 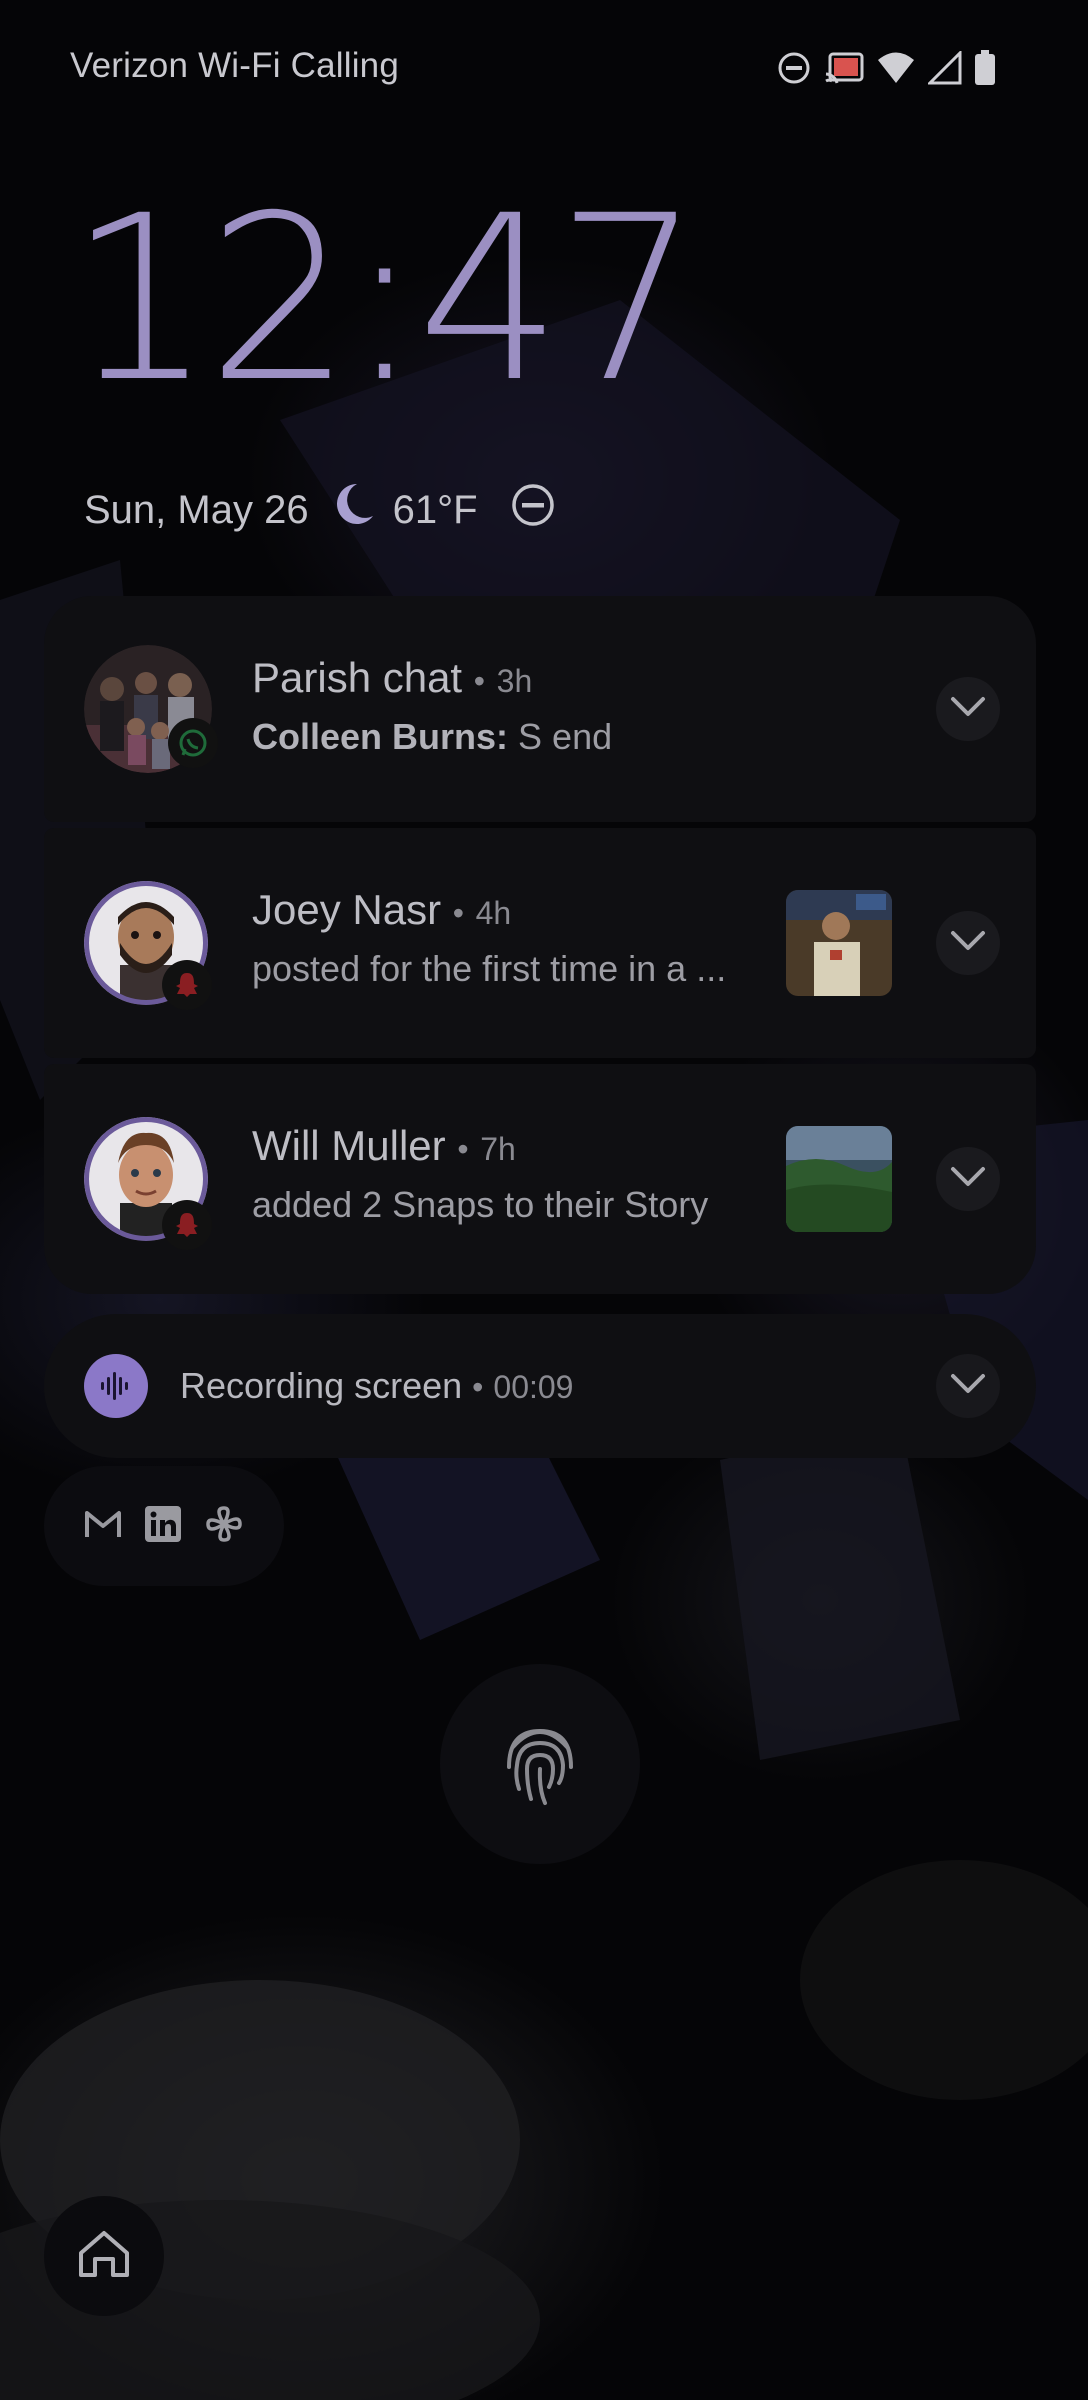 I want to click on notification-title-line: Will Muller • 7h, so click(x=514, y=1146).